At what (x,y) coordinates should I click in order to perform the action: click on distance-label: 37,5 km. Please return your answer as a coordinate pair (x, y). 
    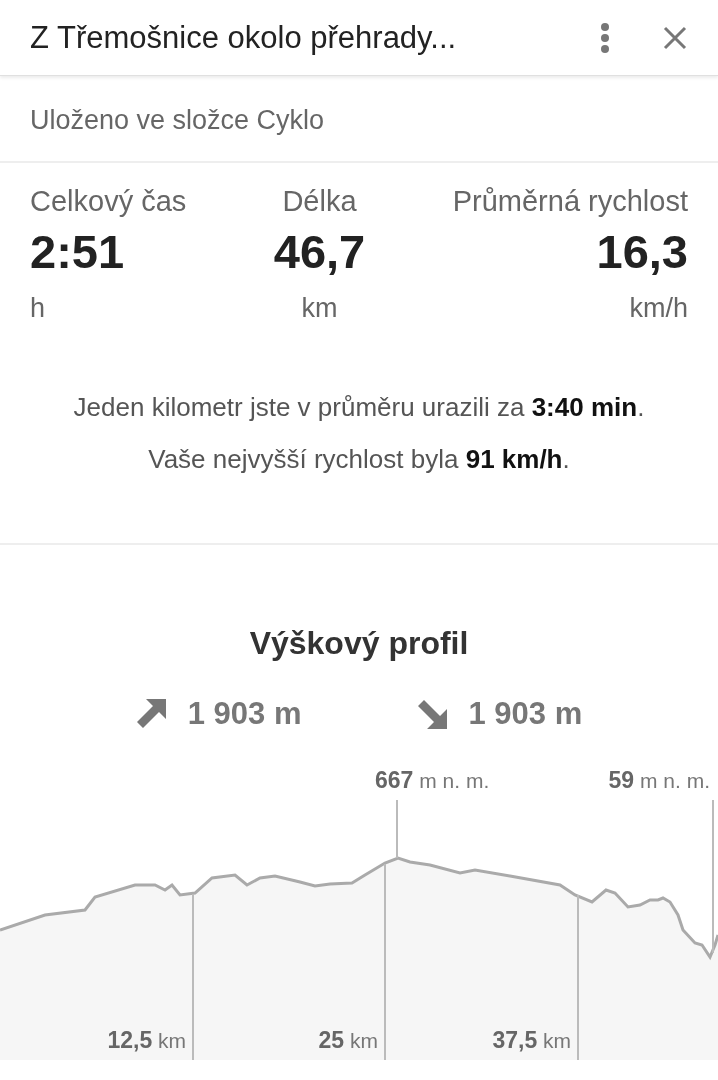
    Looking at the image, I should click on (531, 1040).